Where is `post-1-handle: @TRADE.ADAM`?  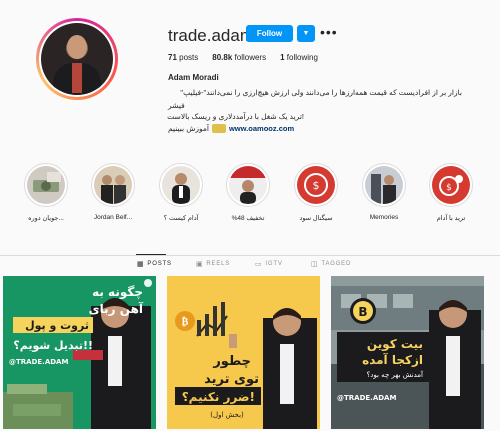
post-1-handle: @TRADE.ADAM is located at coordinates (38, 362).